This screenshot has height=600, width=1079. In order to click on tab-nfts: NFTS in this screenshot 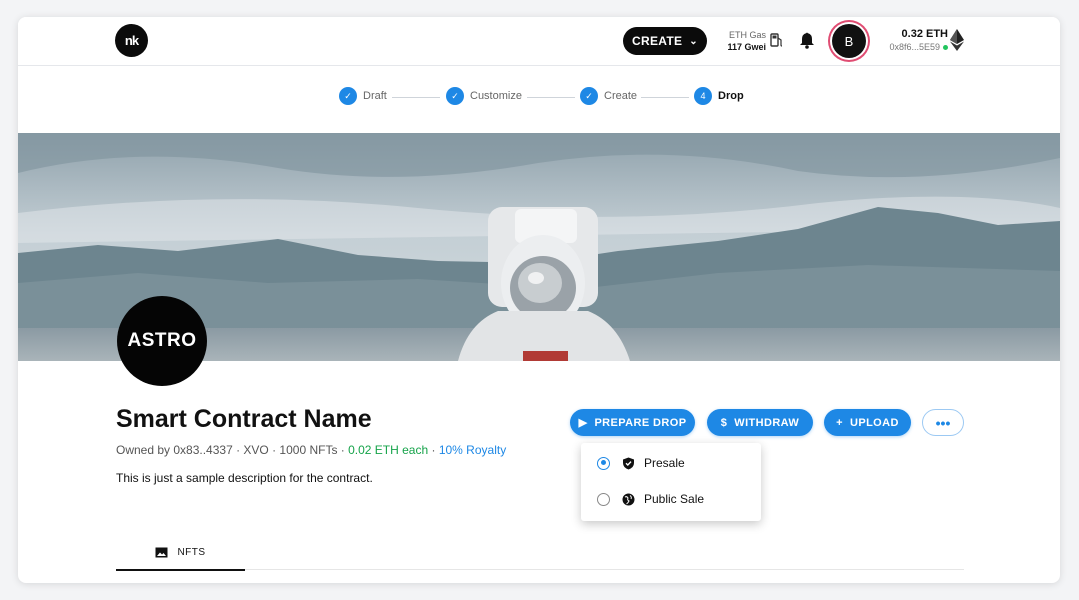, I will do `click(180, 553)`.